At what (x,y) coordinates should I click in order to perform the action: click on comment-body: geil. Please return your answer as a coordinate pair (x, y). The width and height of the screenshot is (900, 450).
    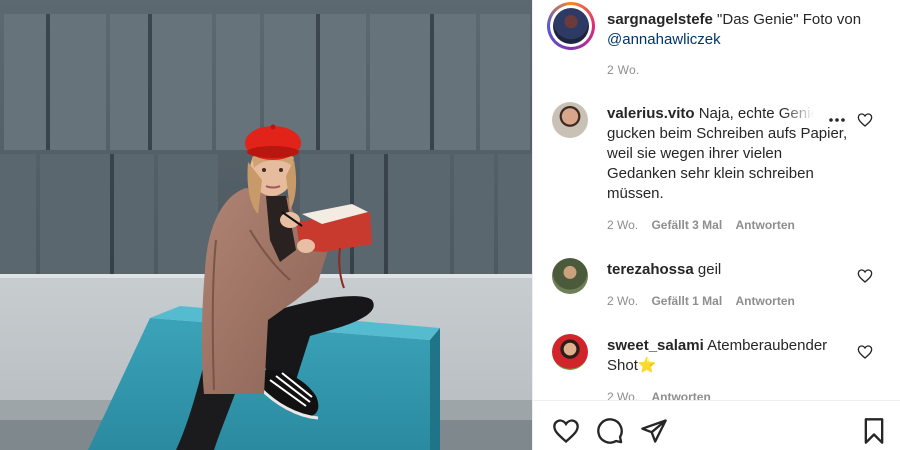
    Looking at the image, I should click on (707, 269).